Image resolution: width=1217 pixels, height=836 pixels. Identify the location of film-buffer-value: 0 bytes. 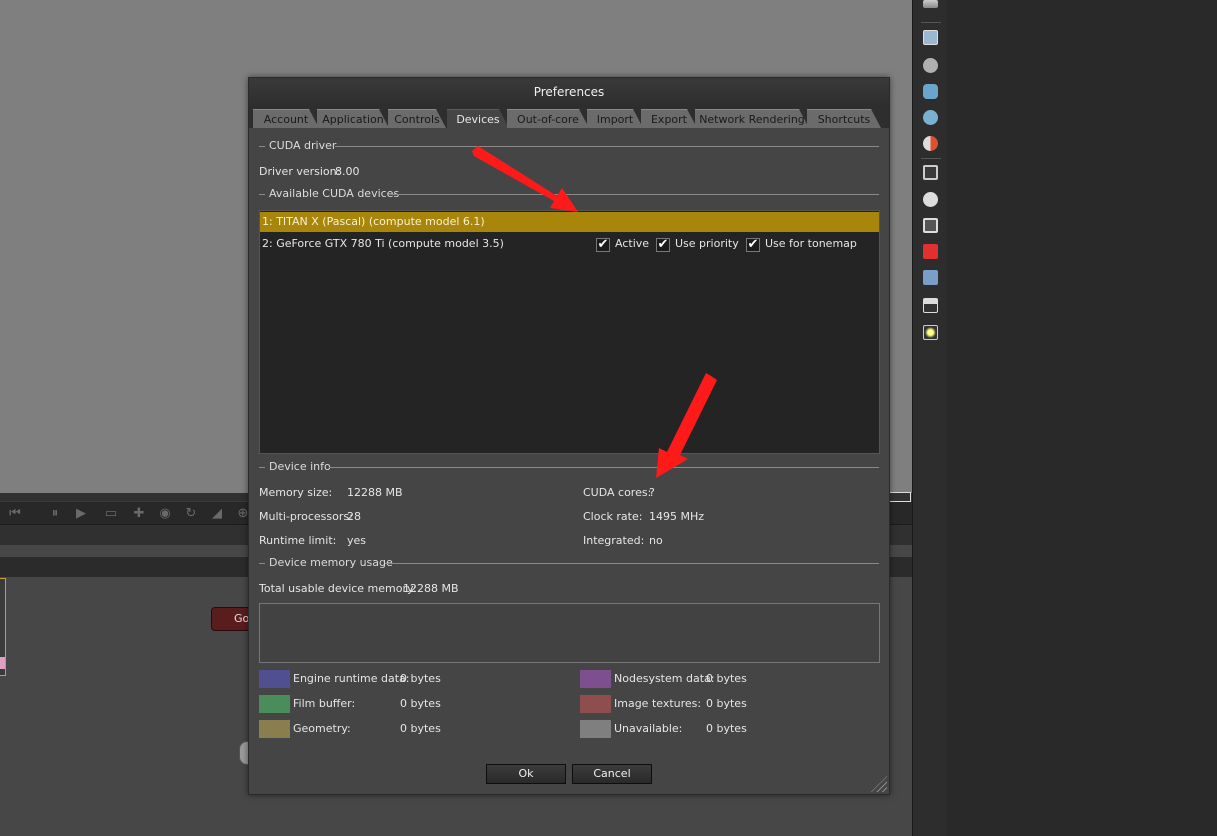
(420, 703).